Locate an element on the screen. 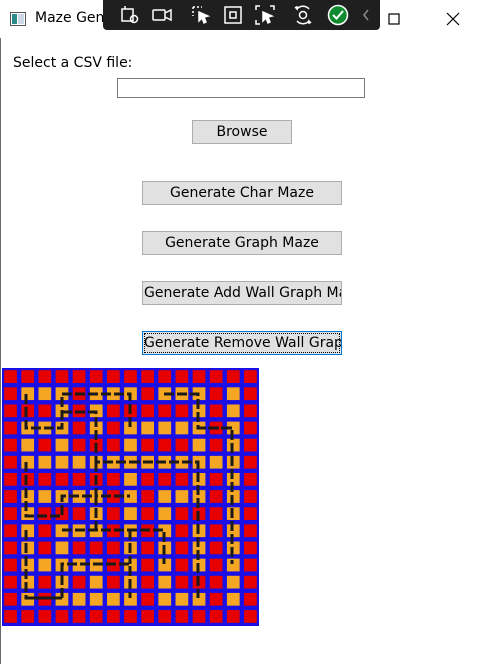 This screenshot has height=664, width=482. title-bar: Maze Gen is located at coordinates (241, 19).